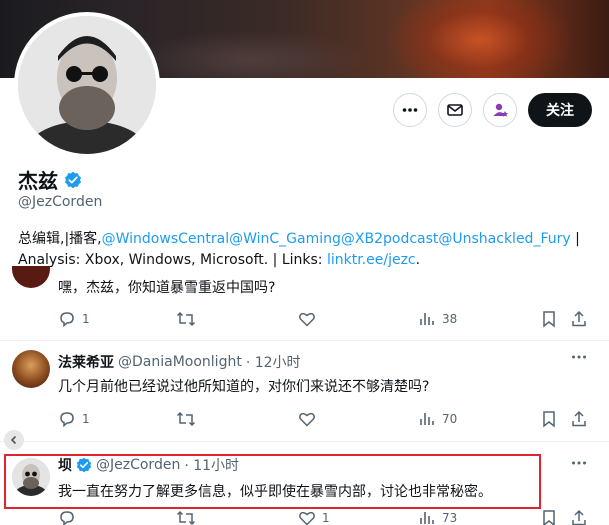 The image size is (609, 525). I want to click on subscribe-button, so click(500, 110).